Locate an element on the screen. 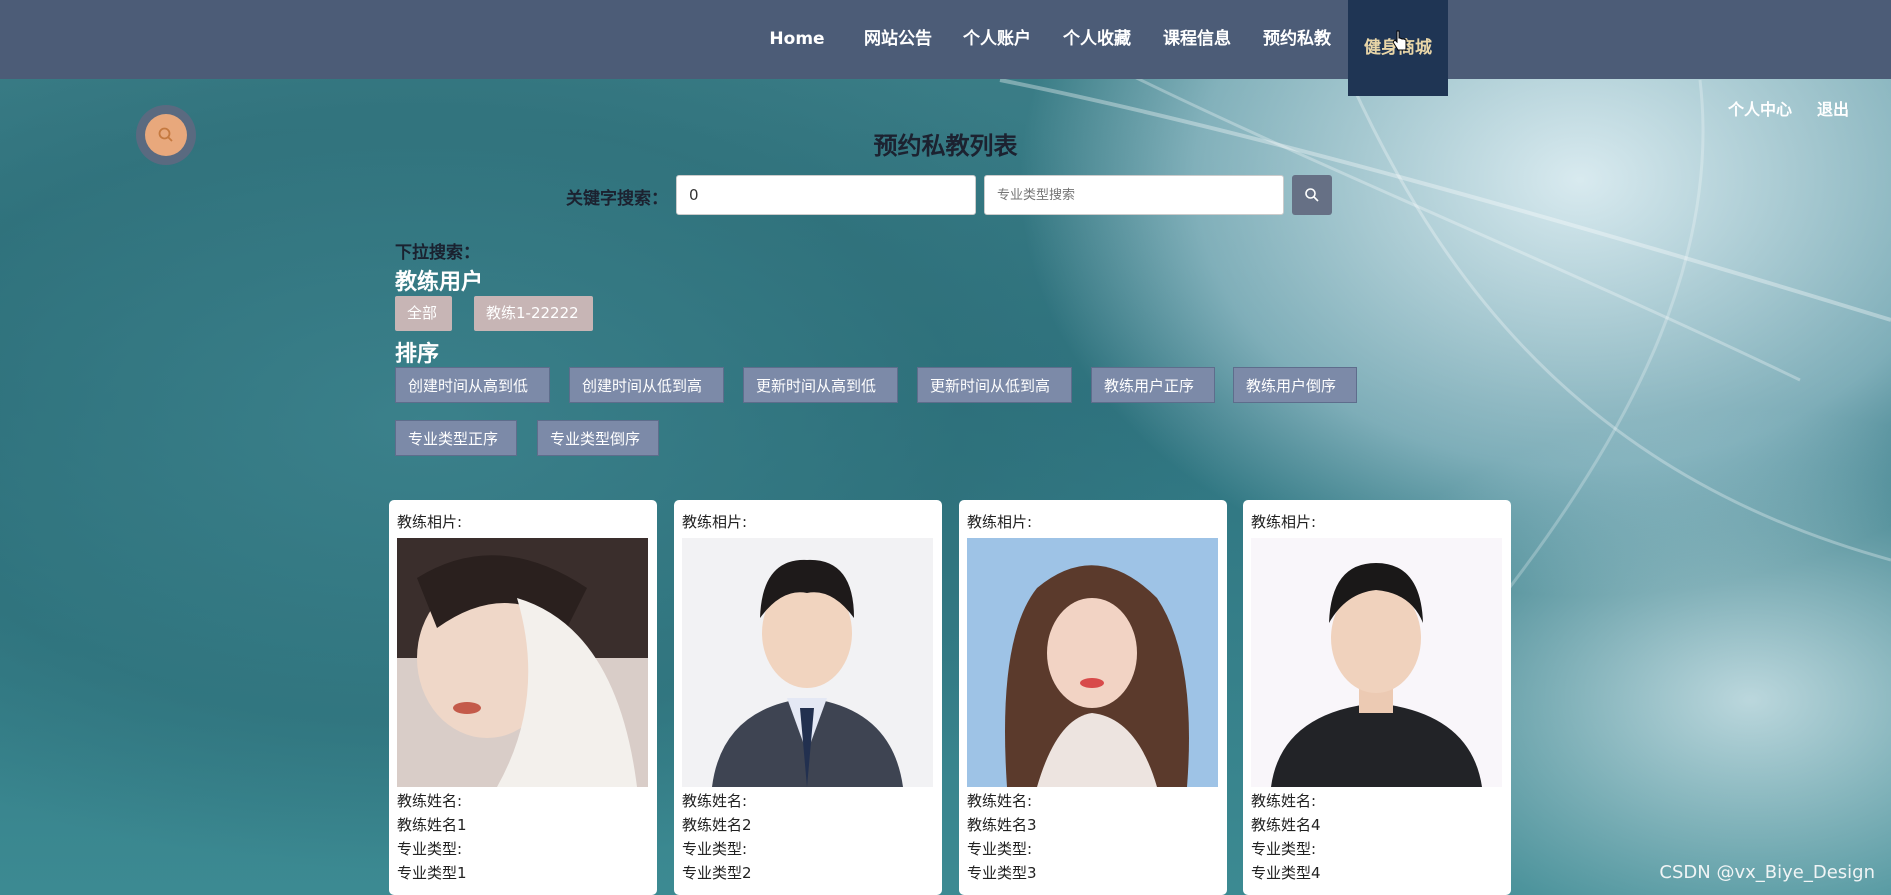  trainer-name: 教练姓名4 is located at coordinates (1286, 825).